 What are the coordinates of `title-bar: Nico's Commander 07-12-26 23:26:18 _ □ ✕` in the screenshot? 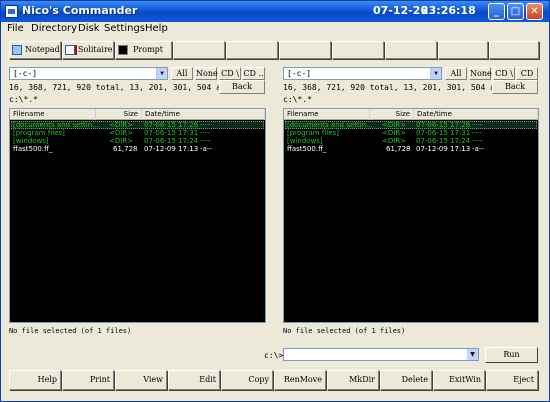 It's located at (275, 11).